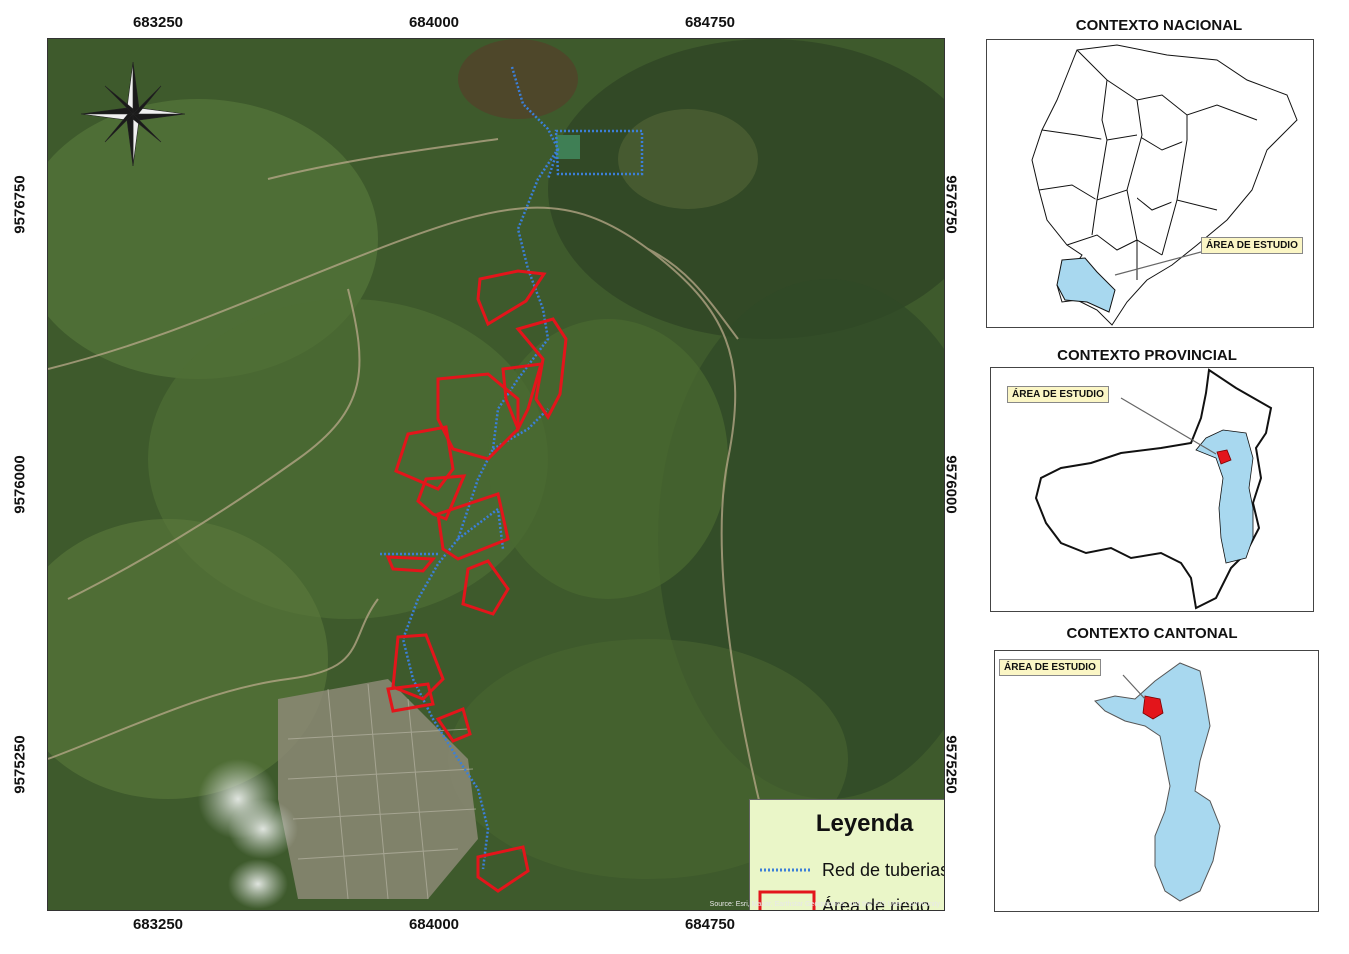 The width and height of the screenshot is (1349, 954). Describe the element at coordinates (434, 22) in the screenshot. I see `x-tick-top-2: 684000` at that location.